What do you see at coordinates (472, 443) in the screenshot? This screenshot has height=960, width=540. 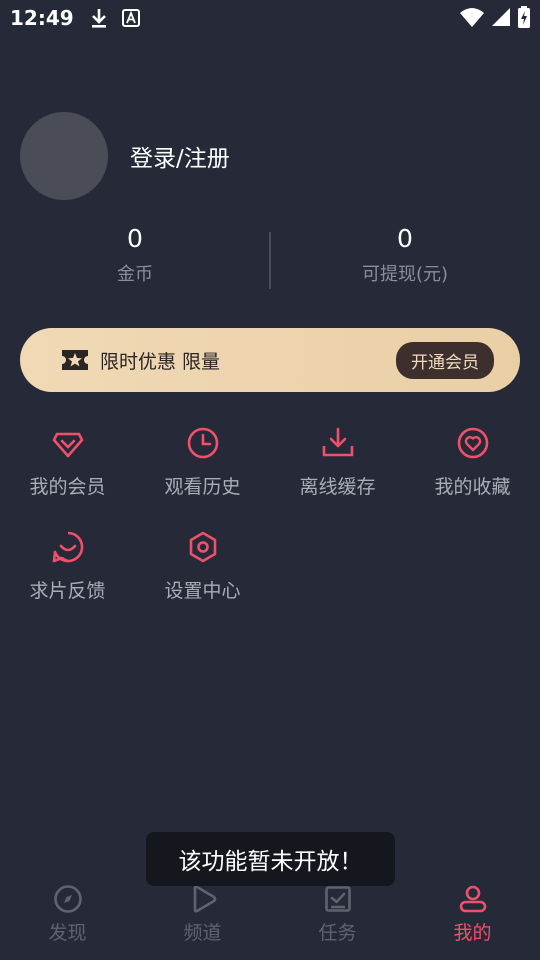 I see `heart-circle-icon` at bounding box center [472, 443].